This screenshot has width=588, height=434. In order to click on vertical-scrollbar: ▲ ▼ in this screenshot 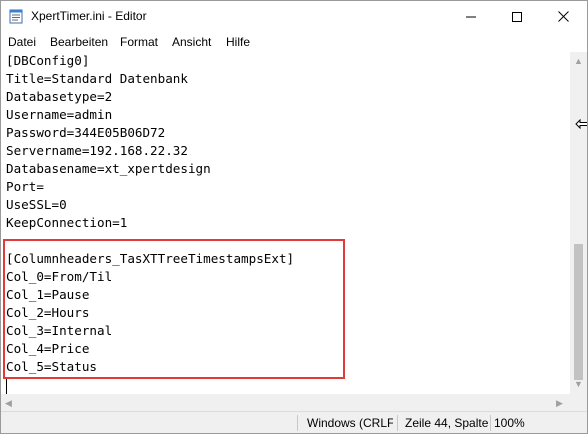, I will do `click(578, 223)`.